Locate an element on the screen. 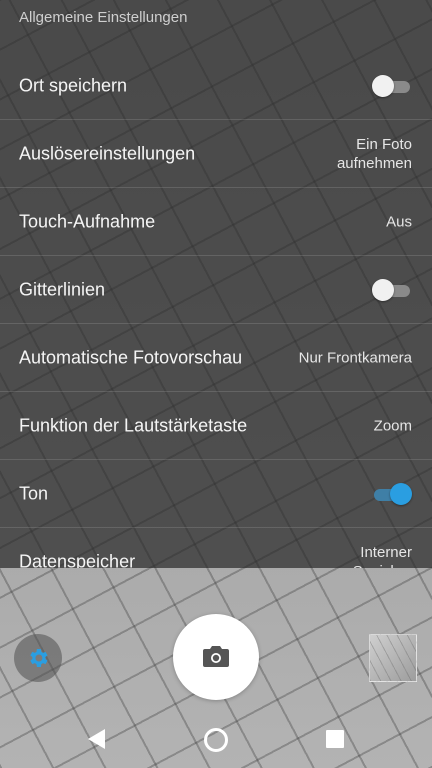 This screenshot has height=768, width=432. recents-square-icon is located at coordinates (335, 739).